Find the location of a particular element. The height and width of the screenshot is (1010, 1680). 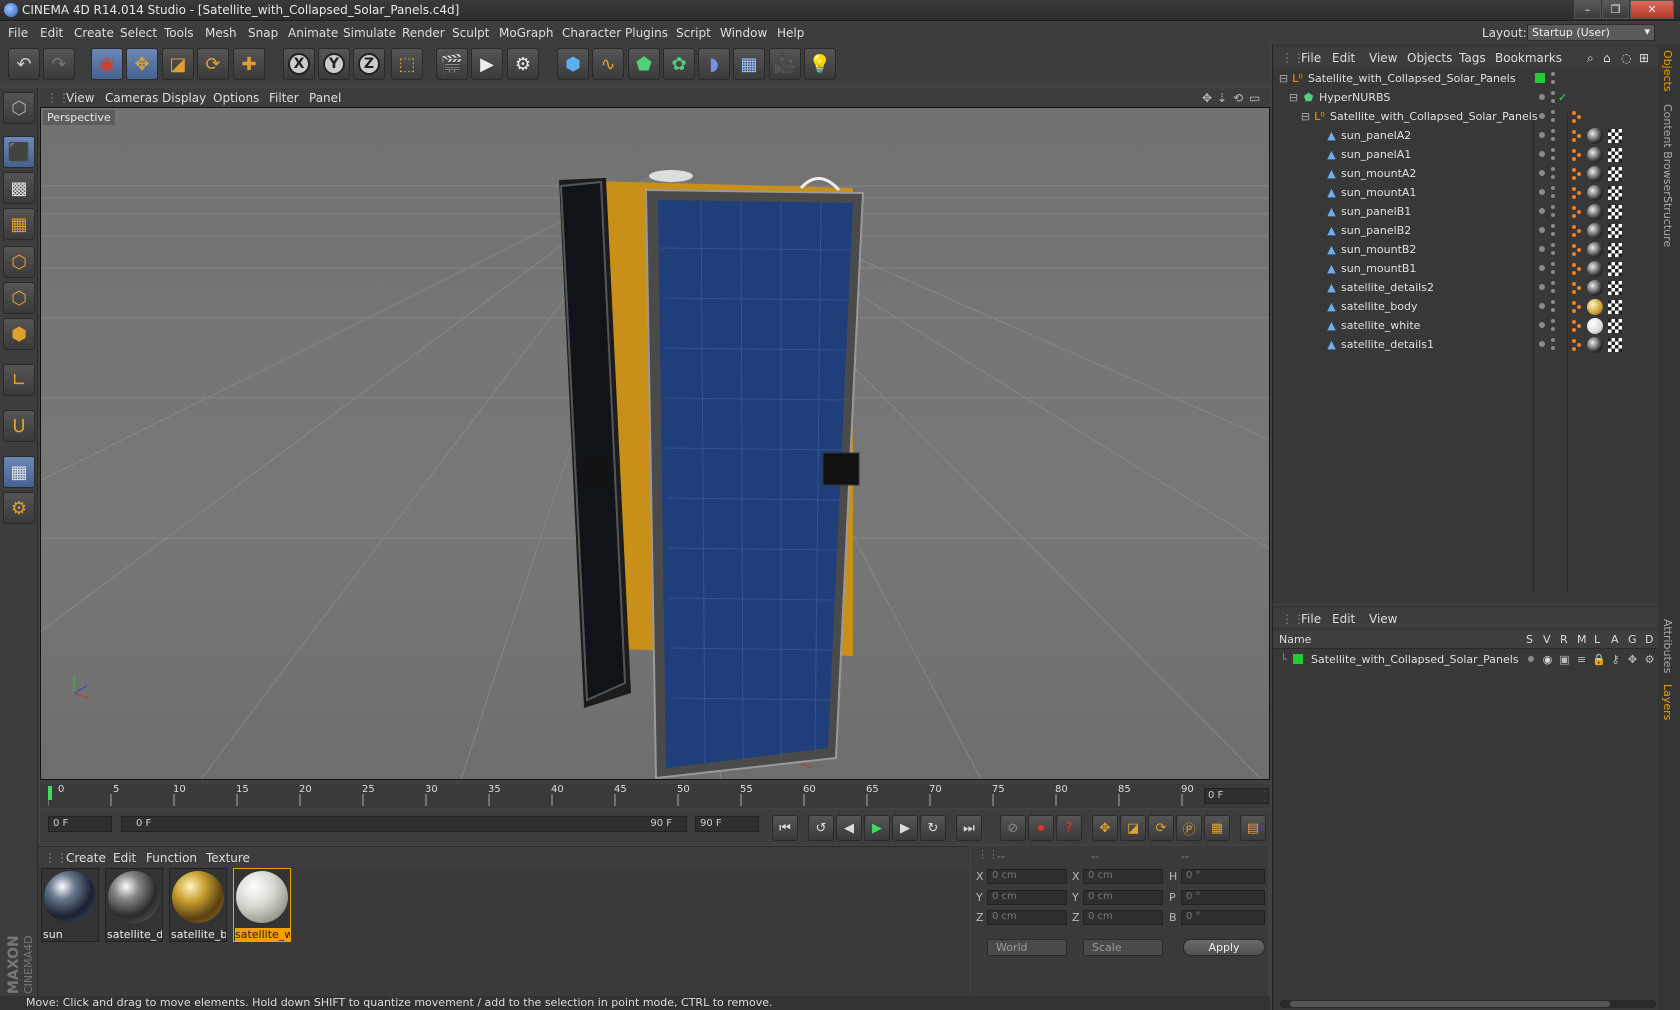

object-row: ▲ sun_panelA1 is located at coordinates (1466, 155).